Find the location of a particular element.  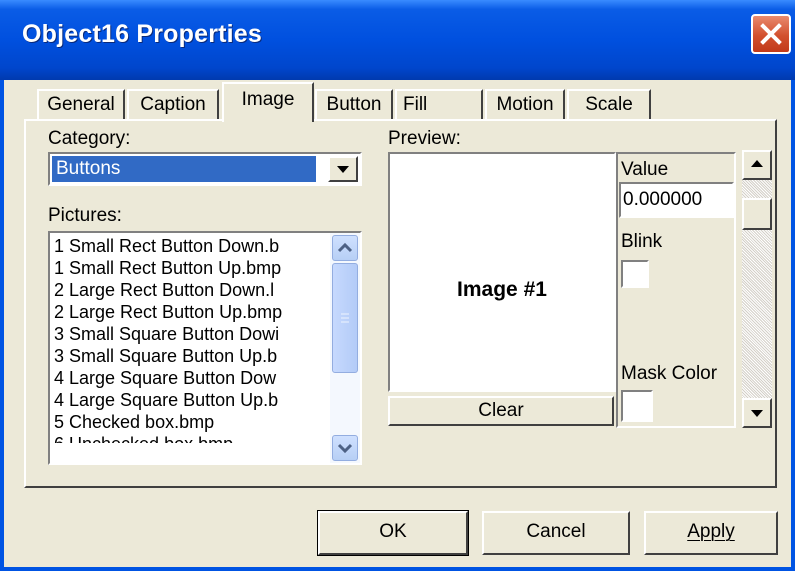

tab-button: Button is located at coordinates (354, 104).